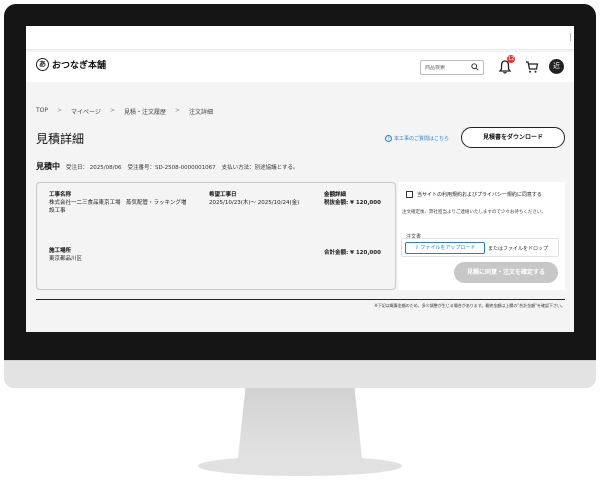 This screenshot has height=481, width=600. What do you see at coordinates (42, 64) in the screenshot?
I see `logo-mark-icon: あ` at bounding box center [42, 64].